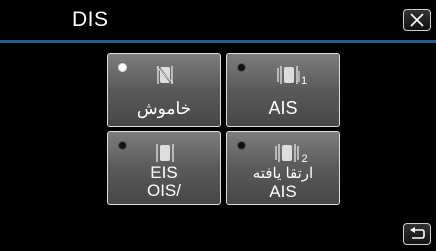 This screenshot has width=436, height=251. Describe the element at coordinates (291, 73) in the screenshot. I see `ais-1-icon: 1` at that location.